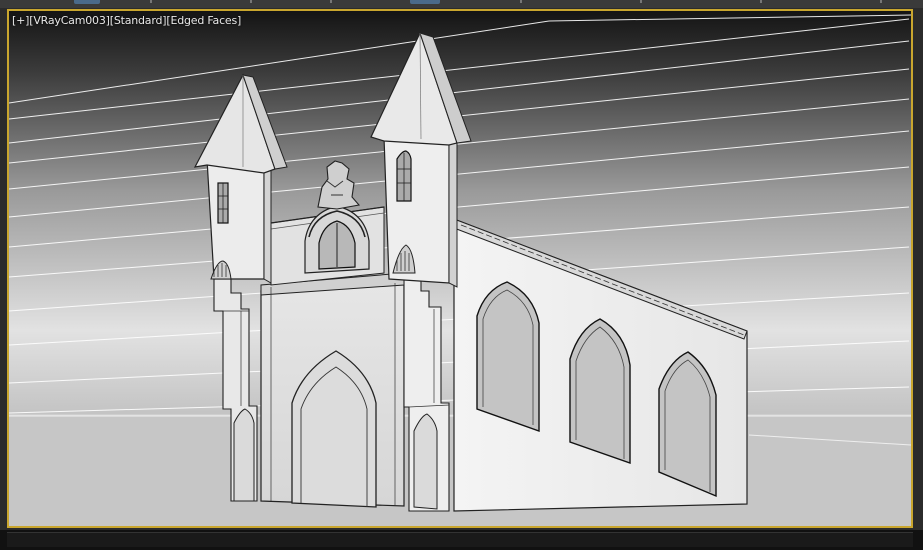 The height and width of the screenshot is (550, 923). I want to click on viewport-camera-menu: VRayCam003, so click(69, 20).